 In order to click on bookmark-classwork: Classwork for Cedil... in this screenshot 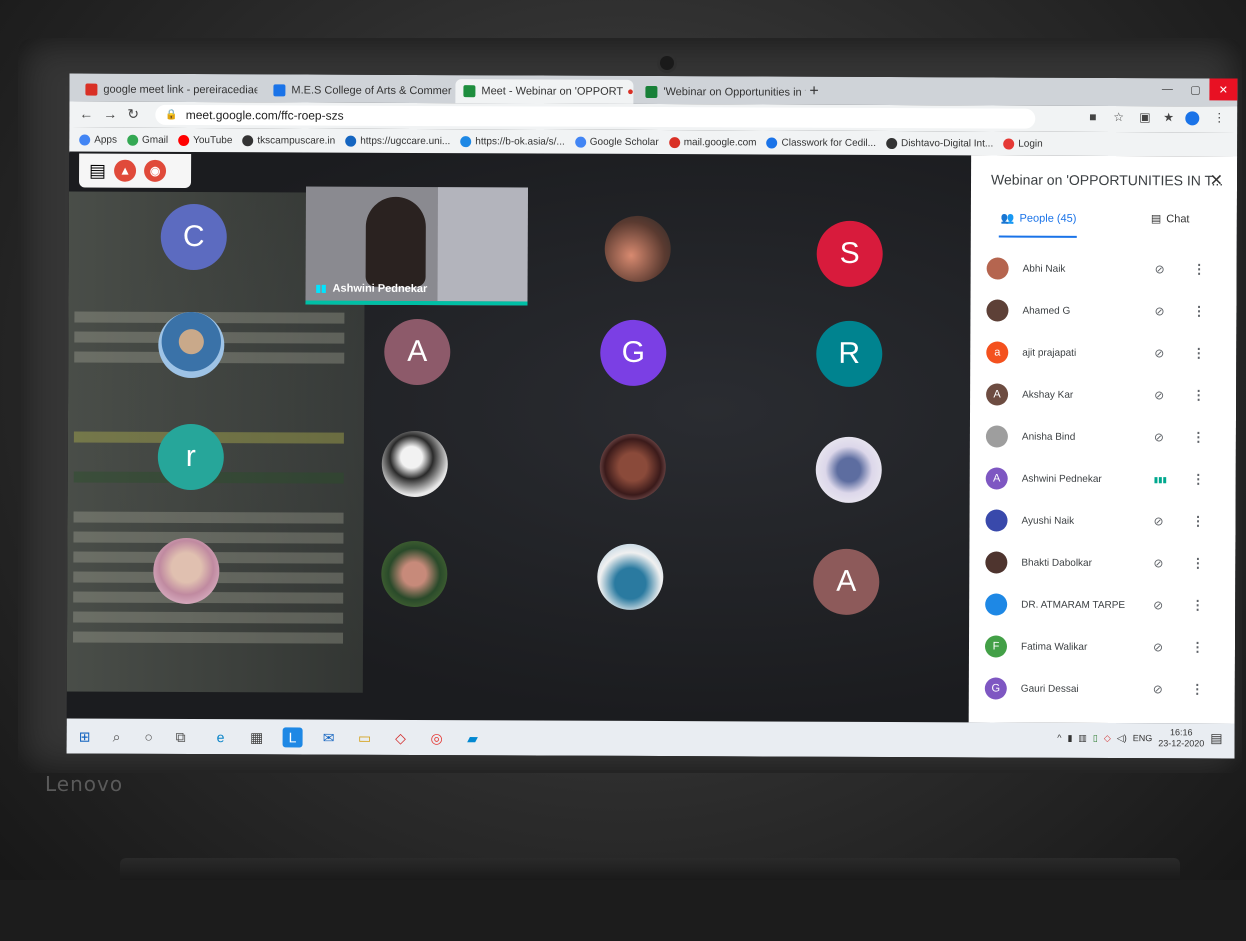, I will do `click(821, 142)`.